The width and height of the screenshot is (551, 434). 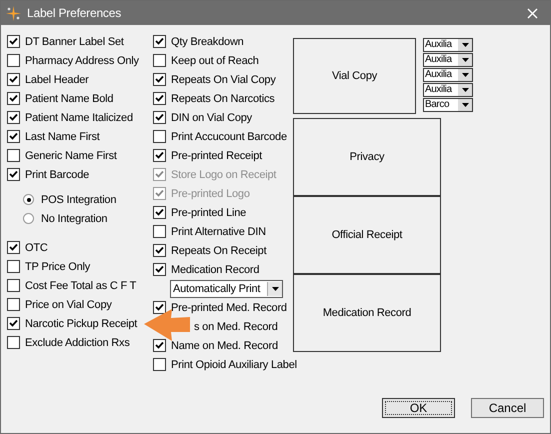 What do you see at coordinates (74, 219) in the screenshot?
I see `option-label: No Integration` at bounding box center [74, 219].